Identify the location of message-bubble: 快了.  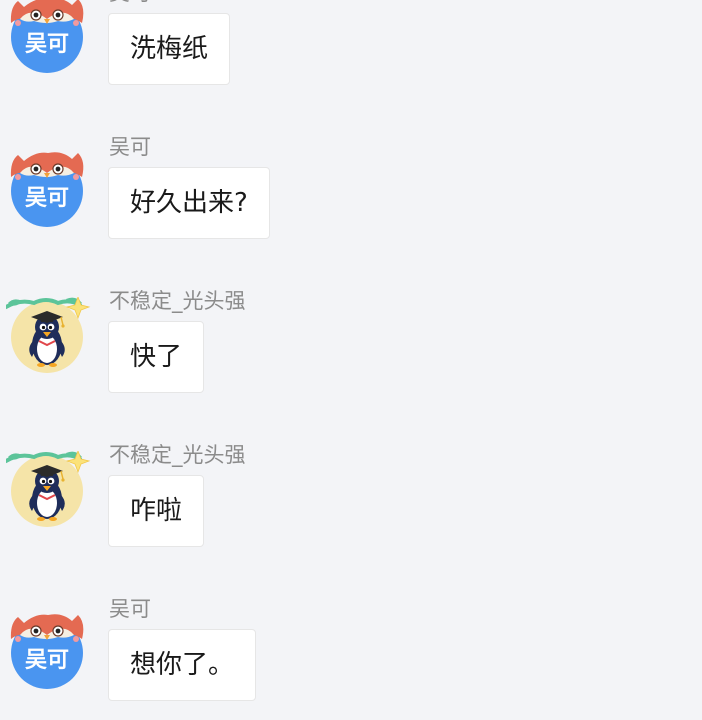
(156, 357).